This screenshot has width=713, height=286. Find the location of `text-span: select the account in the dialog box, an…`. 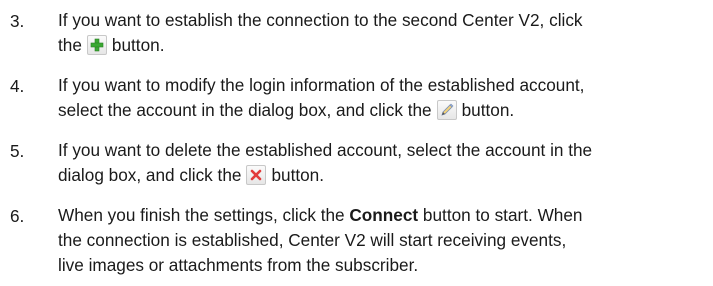

text-span: select the account in the dialog box, an… is located at coordinates (245, 110).